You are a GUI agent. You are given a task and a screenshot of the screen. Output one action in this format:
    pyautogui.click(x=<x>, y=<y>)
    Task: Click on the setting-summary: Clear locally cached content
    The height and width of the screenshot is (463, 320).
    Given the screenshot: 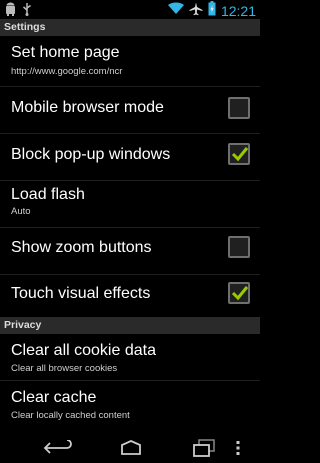 What is the action you would take?
    pyautogui.click(x=70, y=415)
    